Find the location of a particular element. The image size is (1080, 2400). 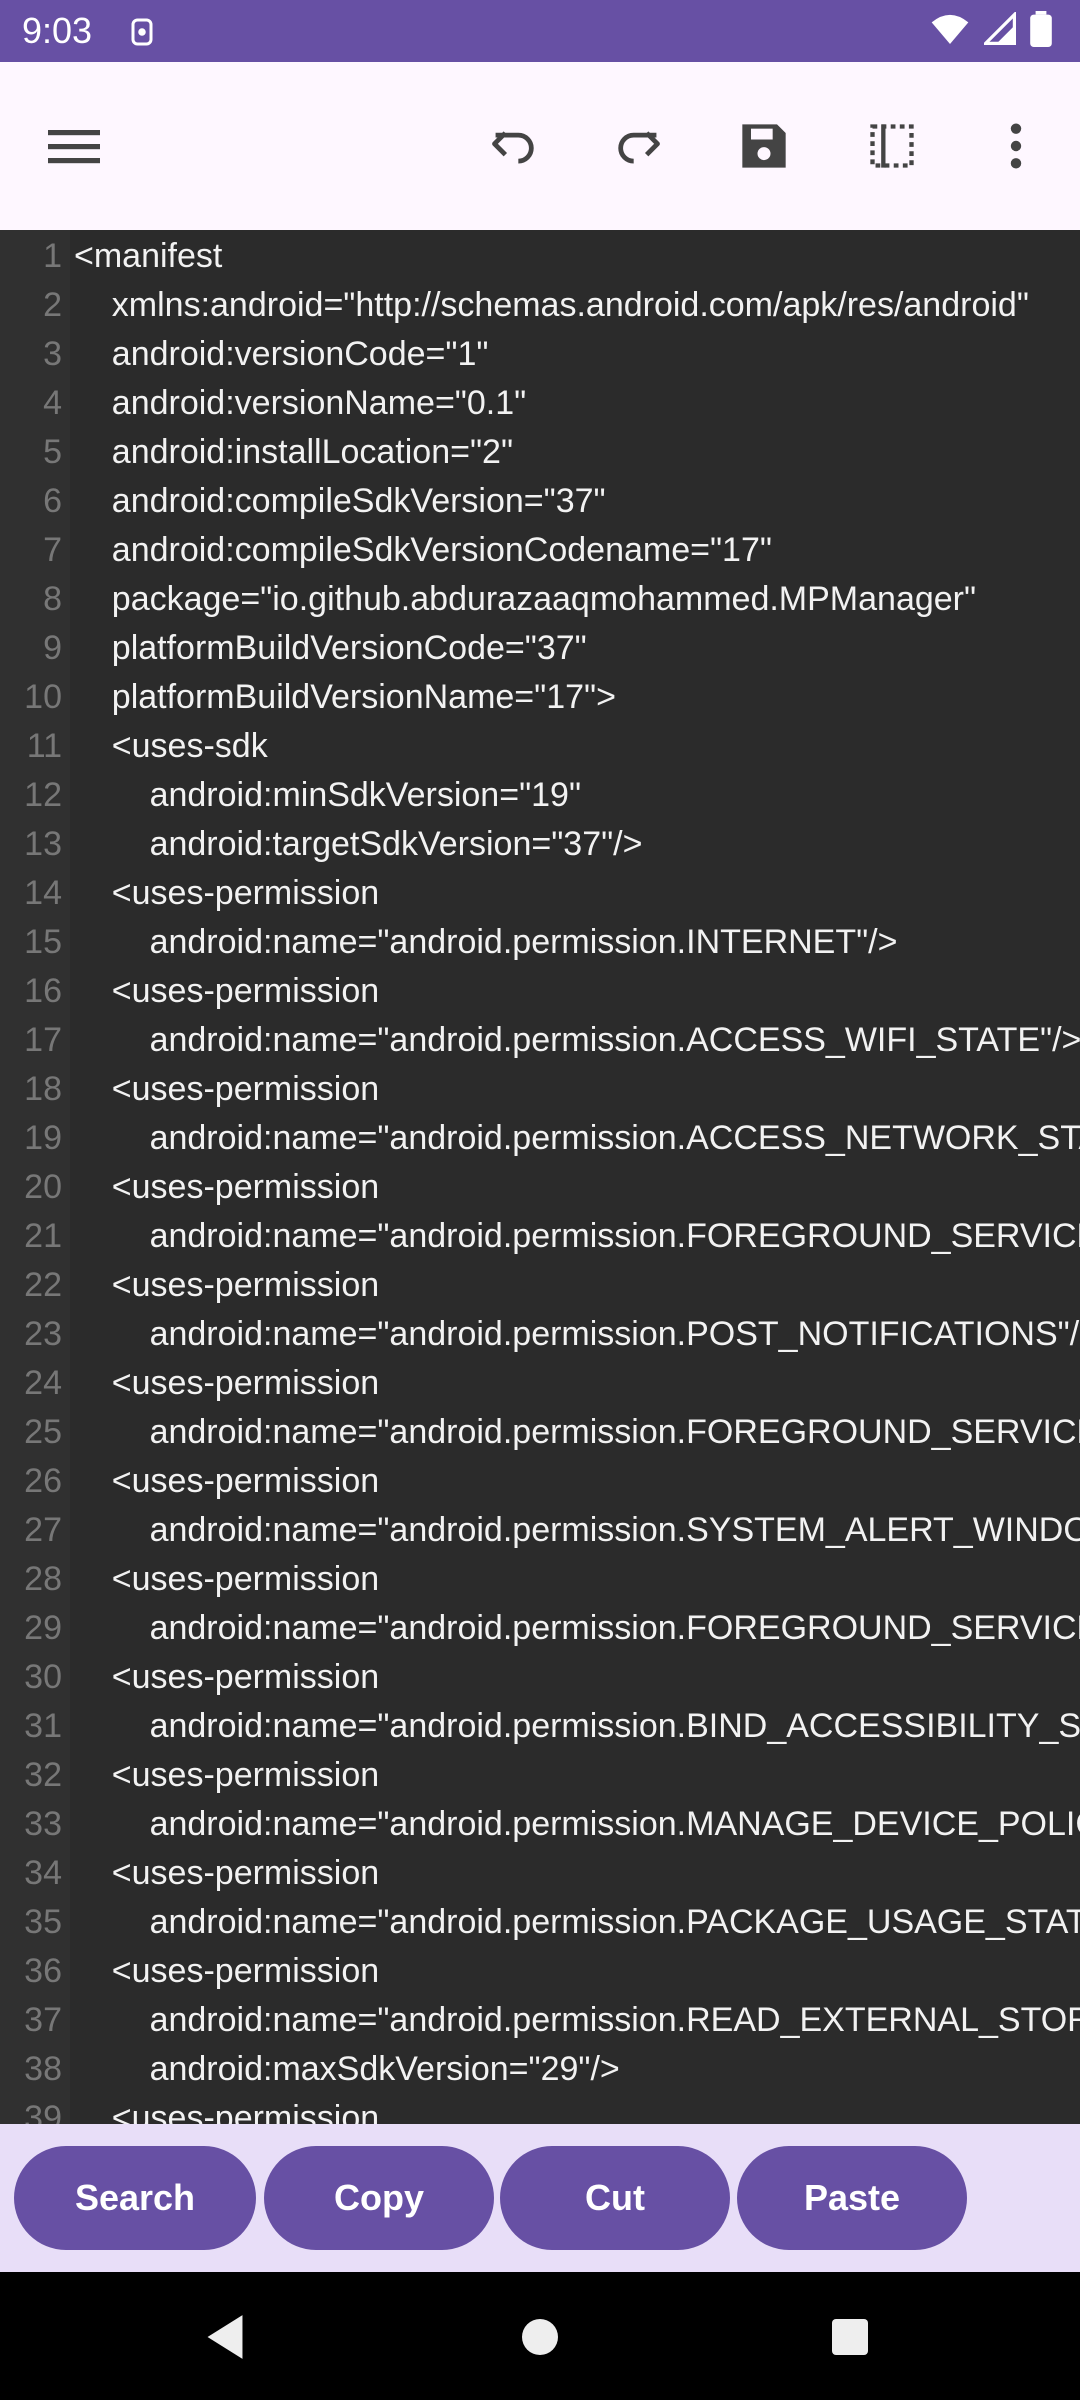

undo-icon is located at coordinates (514, 146).